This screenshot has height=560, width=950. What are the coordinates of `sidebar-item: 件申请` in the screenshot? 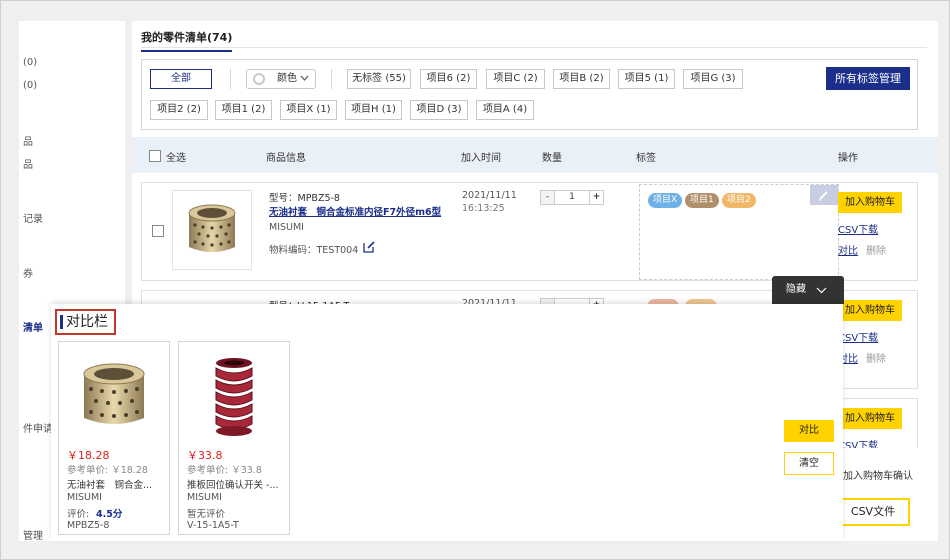 It's located at (38, 427).